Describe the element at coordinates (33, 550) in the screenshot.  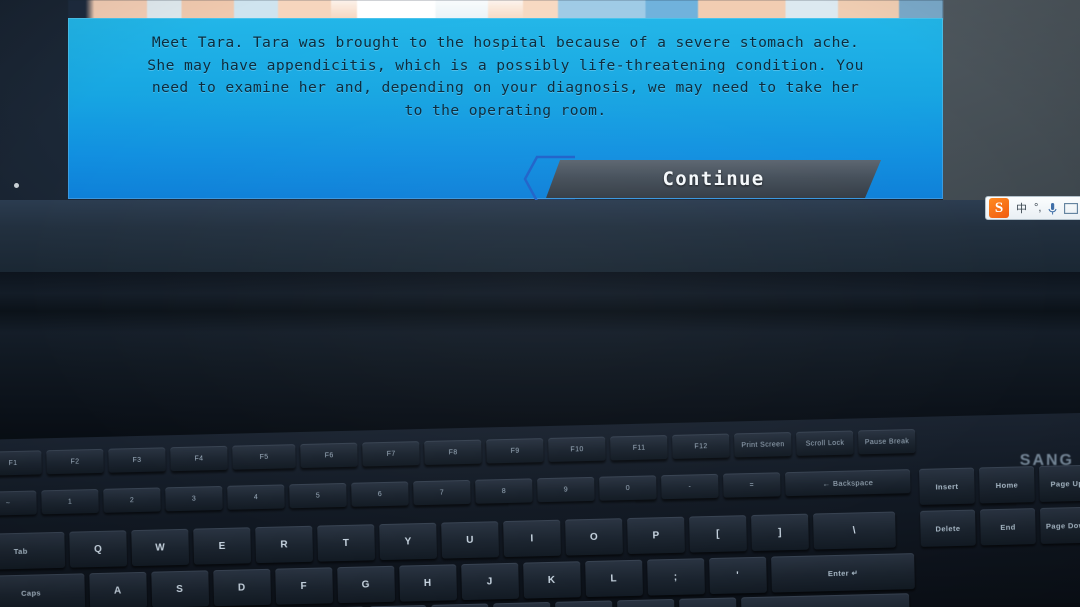
I see `key-tab: Tab` at that location.